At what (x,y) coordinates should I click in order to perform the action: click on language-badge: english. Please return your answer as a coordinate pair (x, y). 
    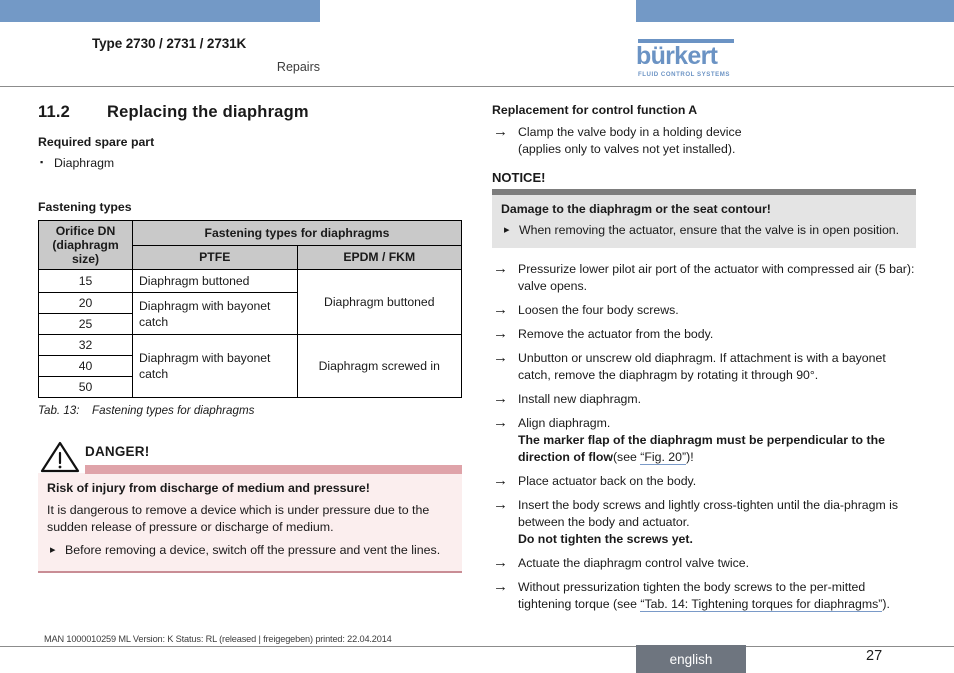
    Looking at the image, I should click on (691, 659).